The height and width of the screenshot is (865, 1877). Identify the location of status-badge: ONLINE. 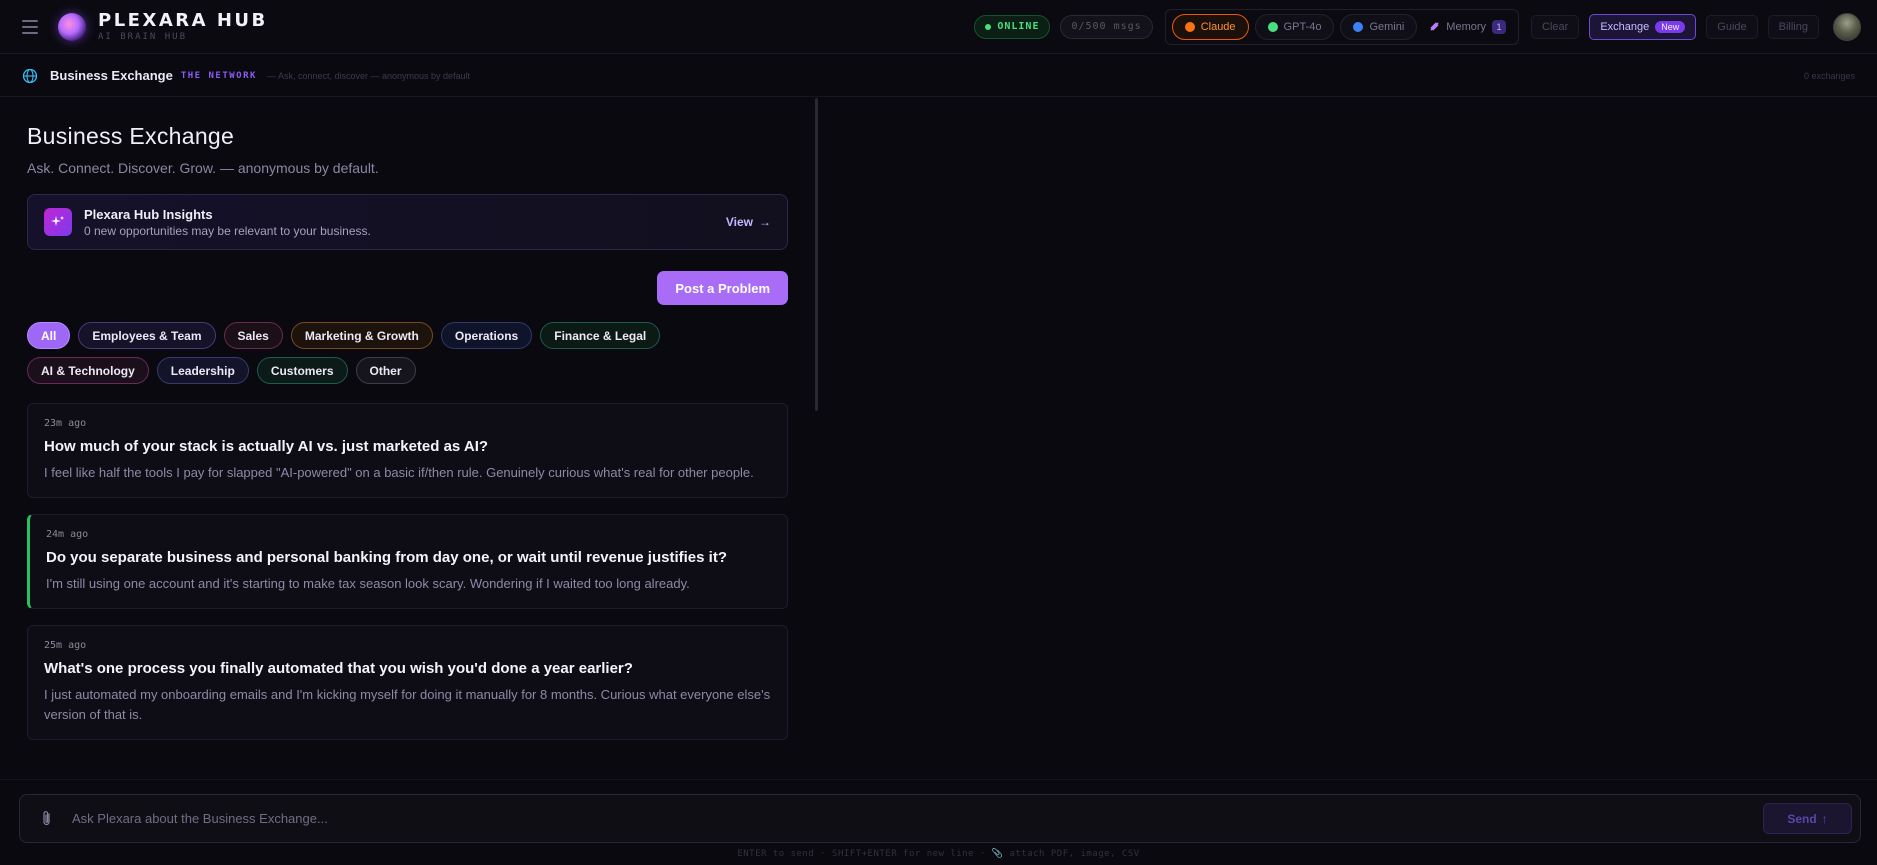
(1012, 26).